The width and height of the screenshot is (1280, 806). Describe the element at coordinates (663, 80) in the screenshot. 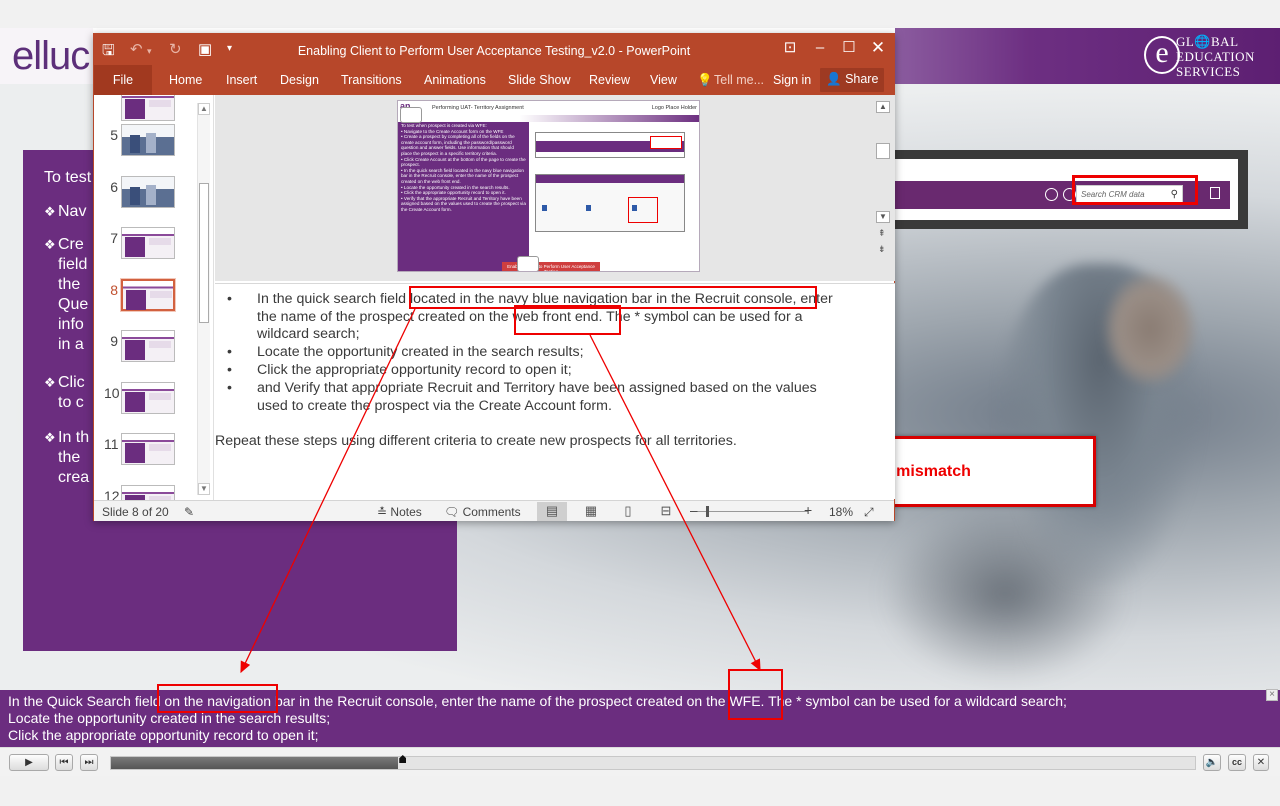

I see `tab-view: View` at that location.